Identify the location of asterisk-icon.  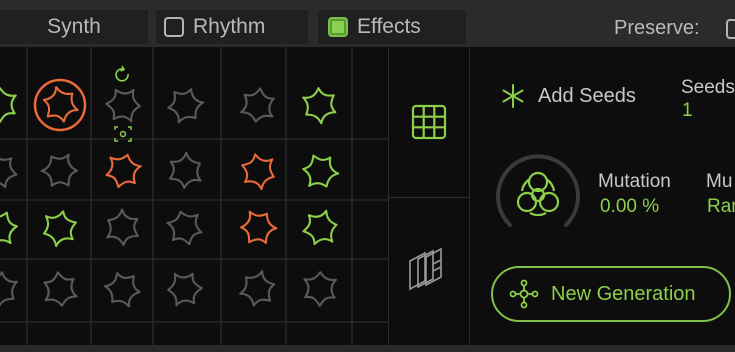
(513, 96).